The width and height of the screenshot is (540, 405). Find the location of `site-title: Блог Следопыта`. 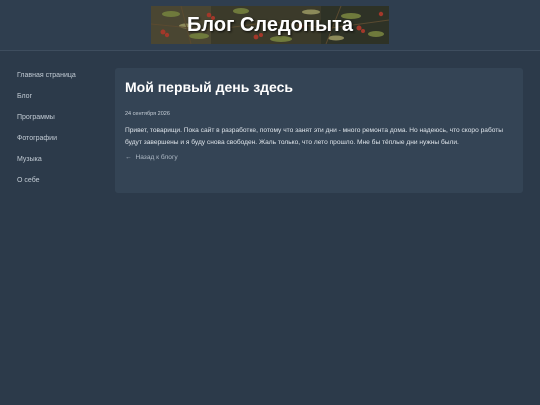

site-title: Блог Следопыта is located at coordinates (270, 25).